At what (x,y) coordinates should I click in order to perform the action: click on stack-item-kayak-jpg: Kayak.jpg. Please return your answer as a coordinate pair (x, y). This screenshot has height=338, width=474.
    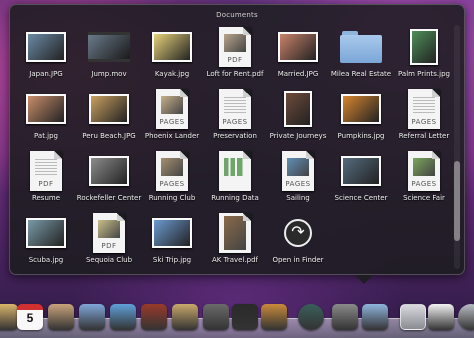
    Looking at the image, I should click on (172, 55).